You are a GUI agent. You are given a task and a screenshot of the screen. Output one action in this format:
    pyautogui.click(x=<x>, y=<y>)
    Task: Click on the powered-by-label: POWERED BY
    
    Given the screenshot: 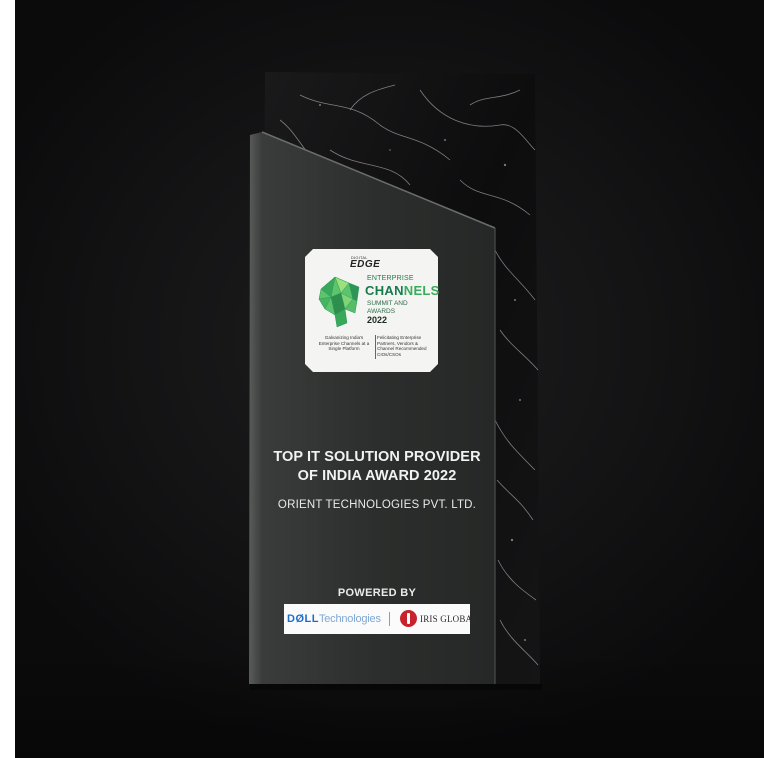 What is the action you would take?
    pyautogui.click(x=377, y=593)
    